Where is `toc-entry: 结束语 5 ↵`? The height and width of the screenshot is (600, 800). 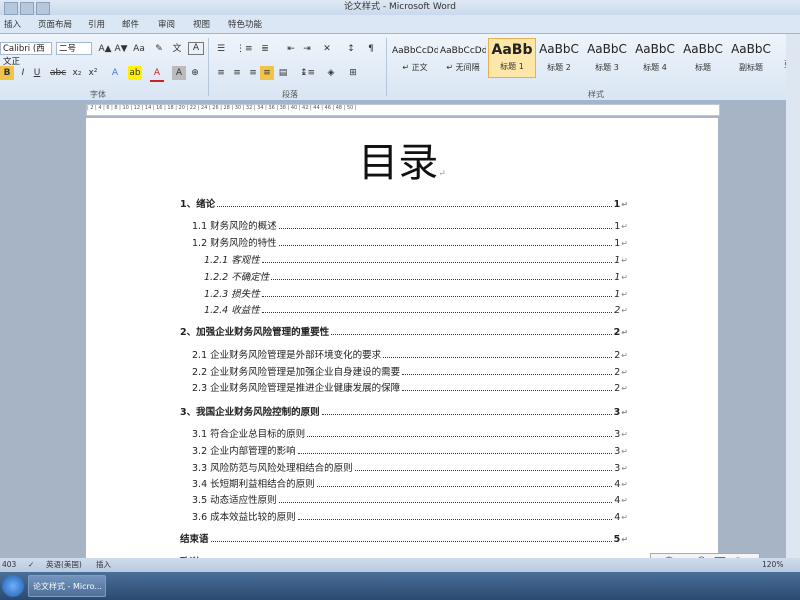 toc-entry: 结束语 5 ↵ is located at coordinates (404, 538).